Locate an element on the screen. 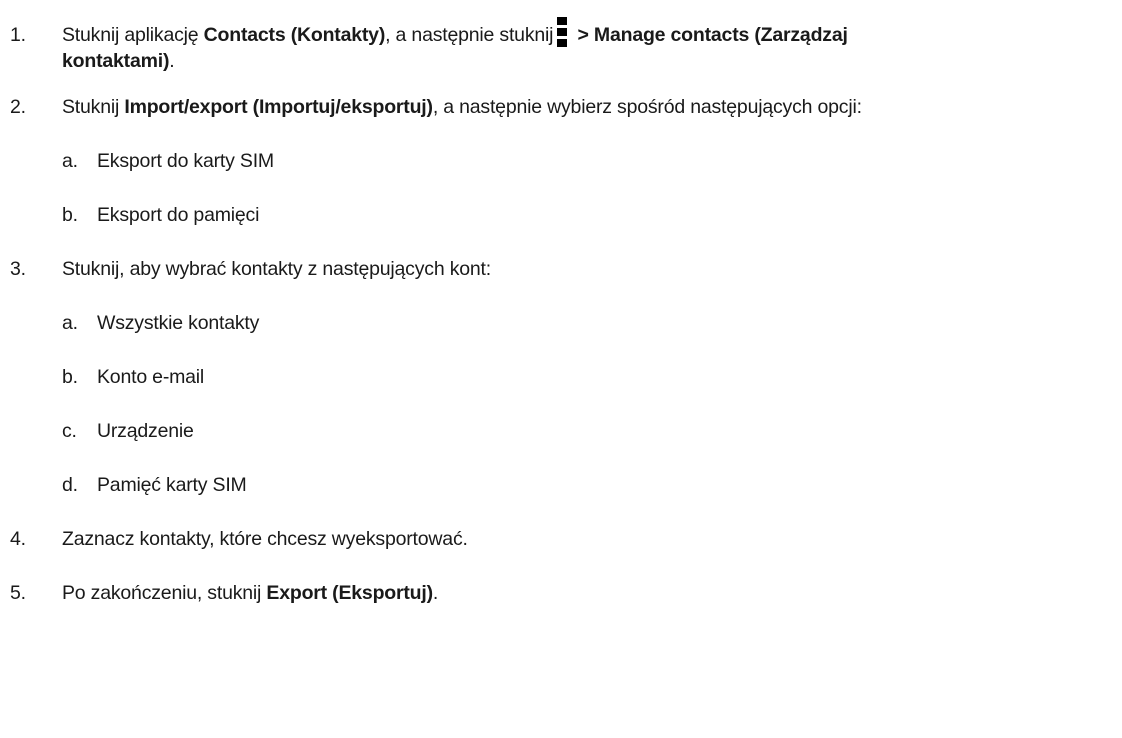 Image resolution: width=1122 pixels, height=738 pixels. step-text: kontaktami). is located at coordinates (118, 61).